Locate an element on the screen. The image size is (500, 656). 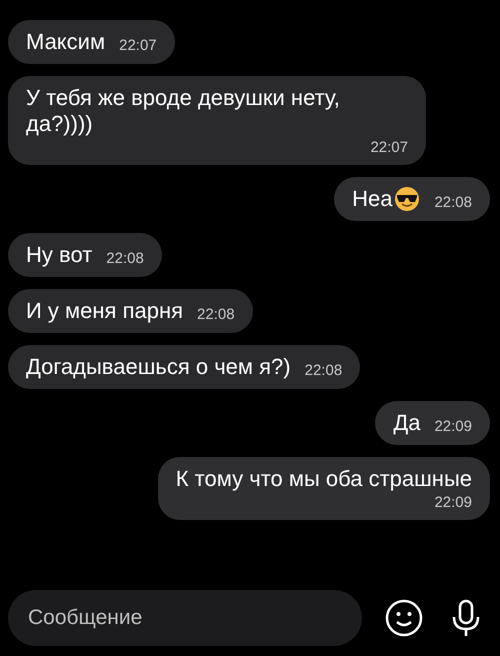
message-text: Ну вот is located at coordinates (59, 255).